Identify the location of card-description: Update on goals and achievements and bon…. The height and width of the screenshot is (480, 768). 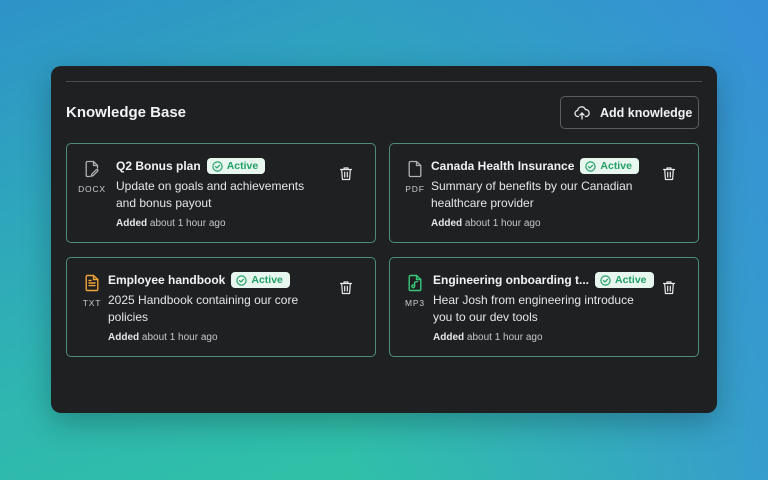
(210, 195).